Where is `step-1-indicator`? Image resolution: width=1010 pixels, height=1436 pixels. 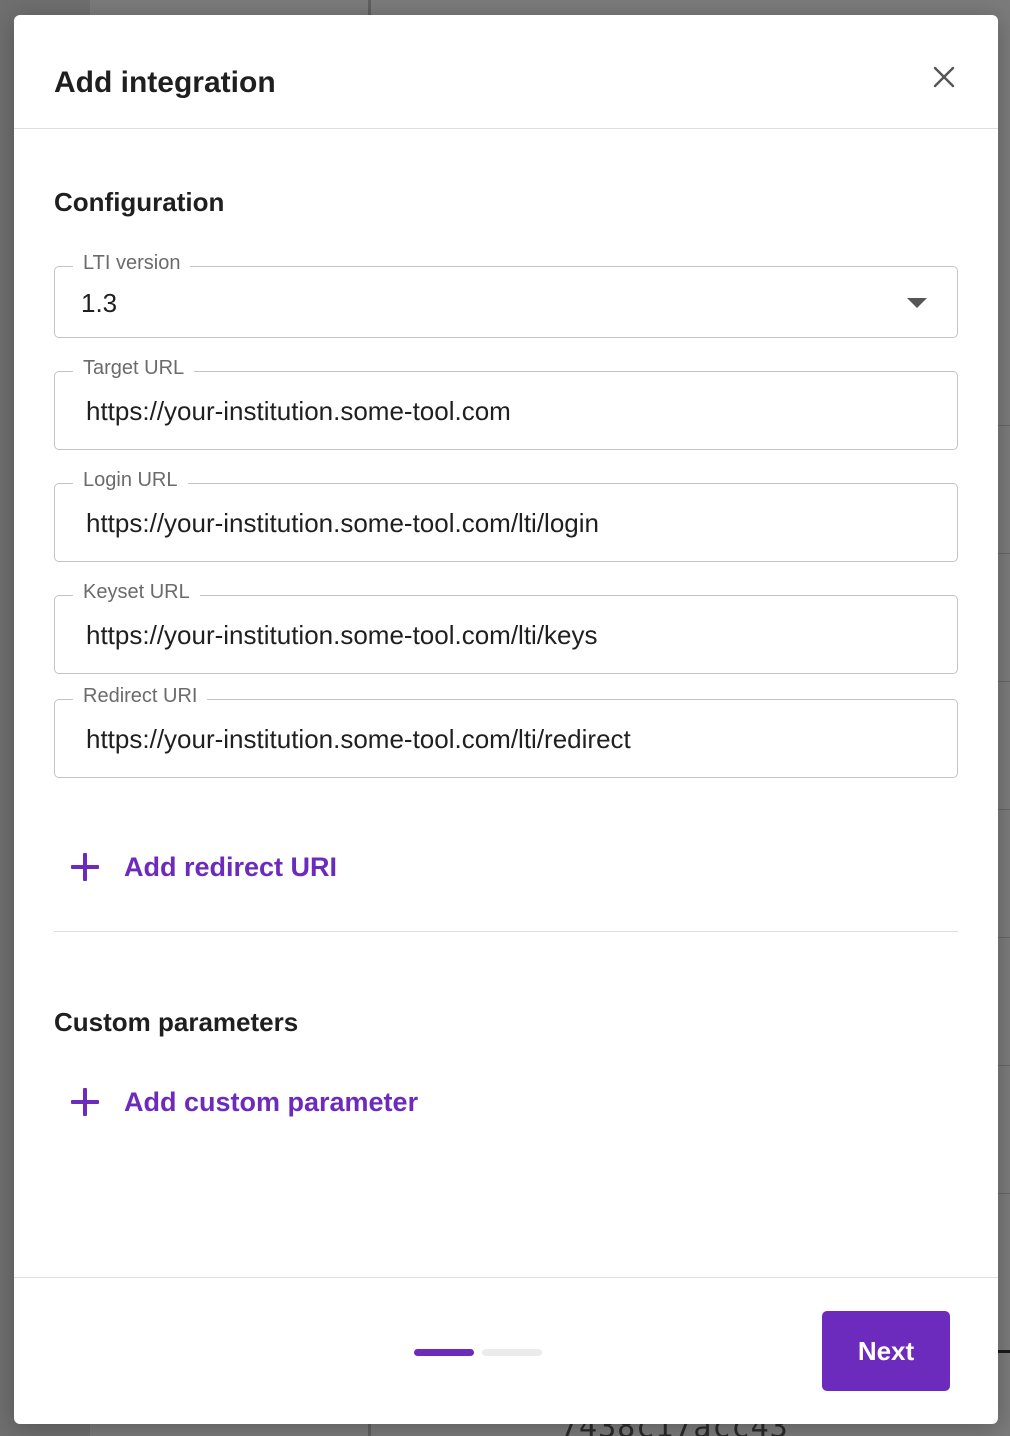 step-1-indicator is located at coordinates (444, 1352).